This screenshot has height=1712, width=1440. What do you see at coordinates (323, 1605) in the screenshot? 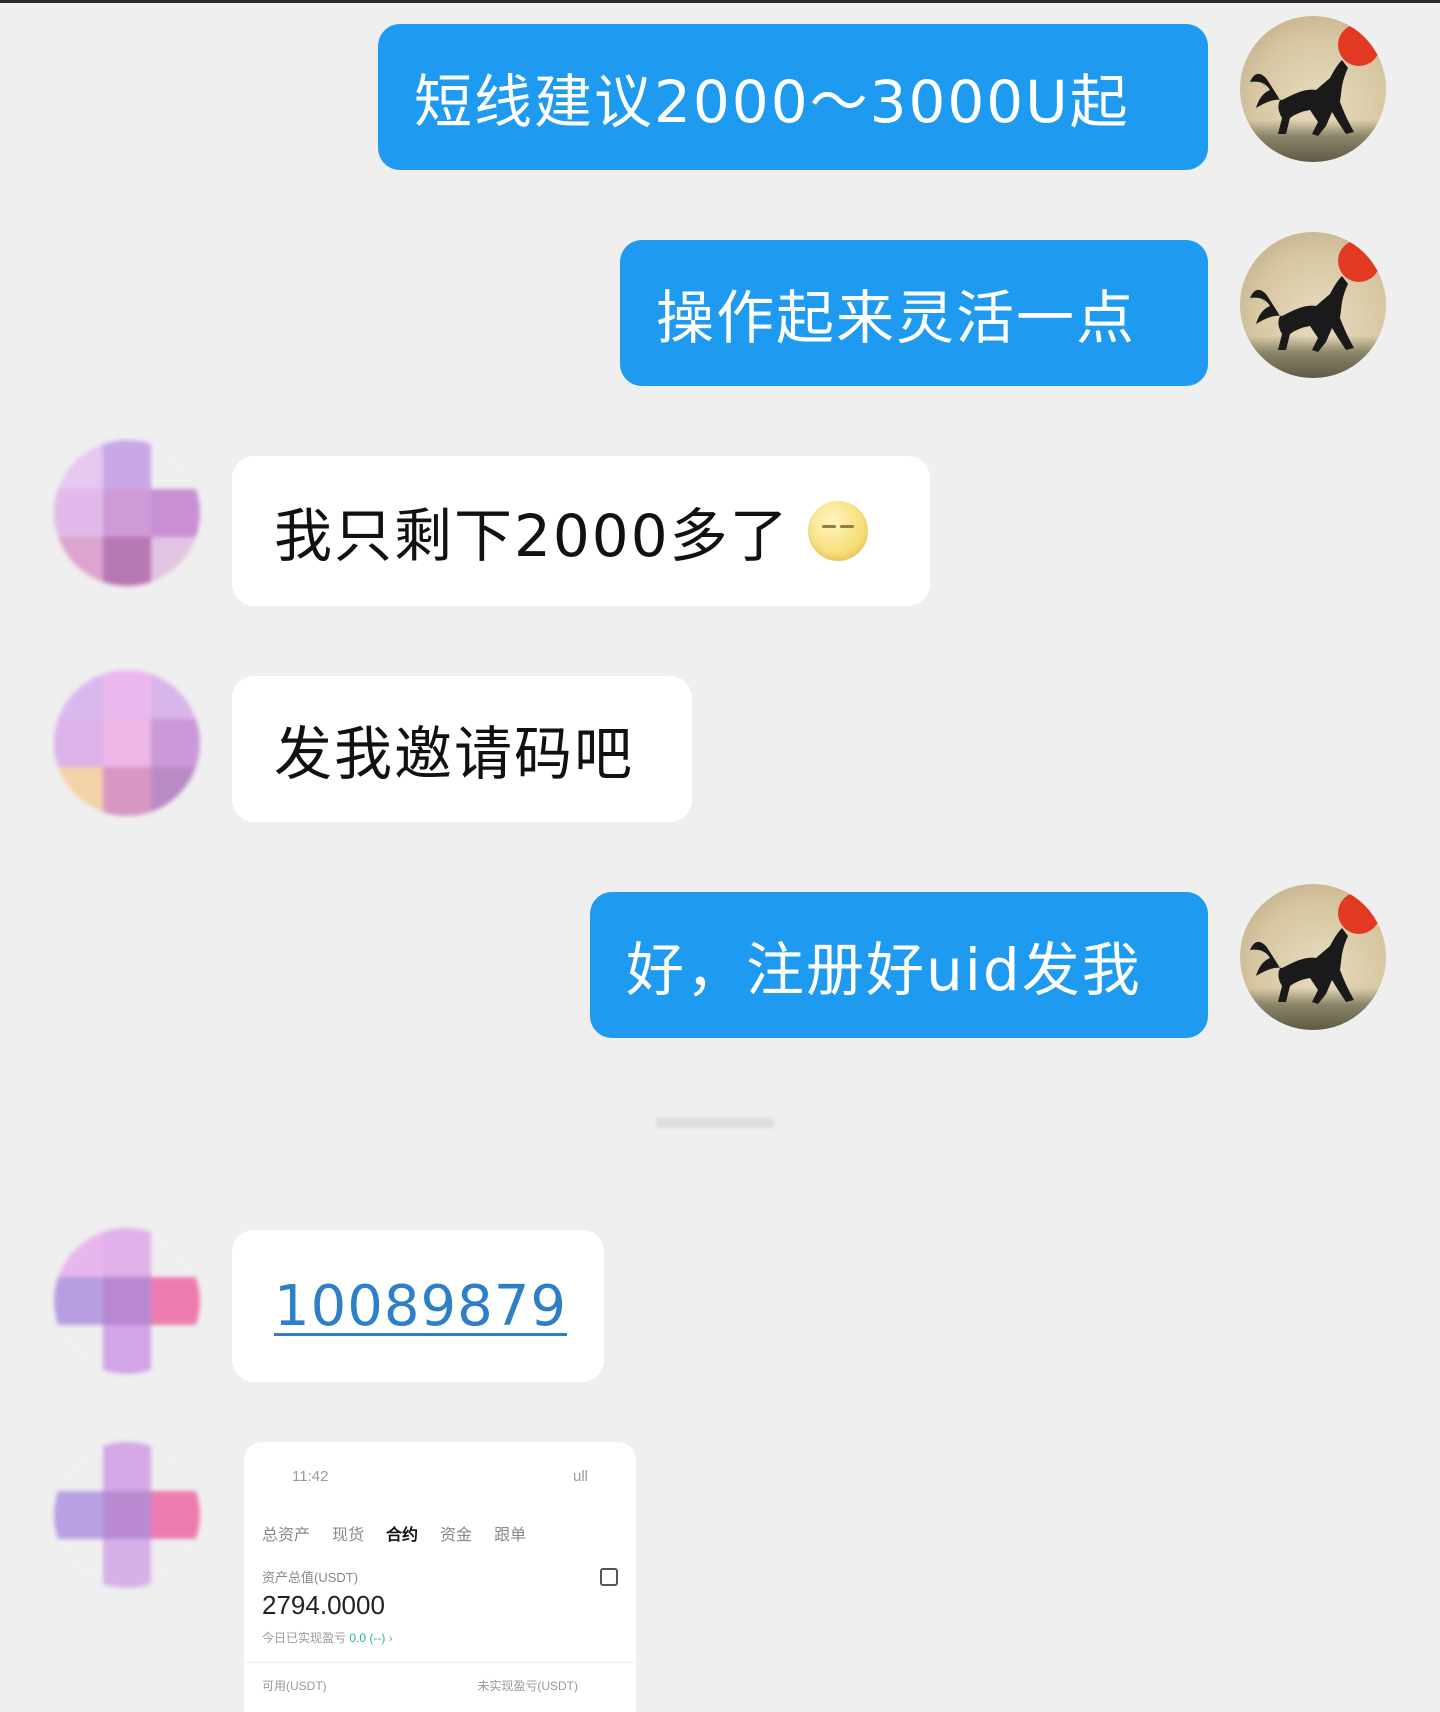
I see `asset-amount: 2794.0000` at bounding box center [323, 1605].